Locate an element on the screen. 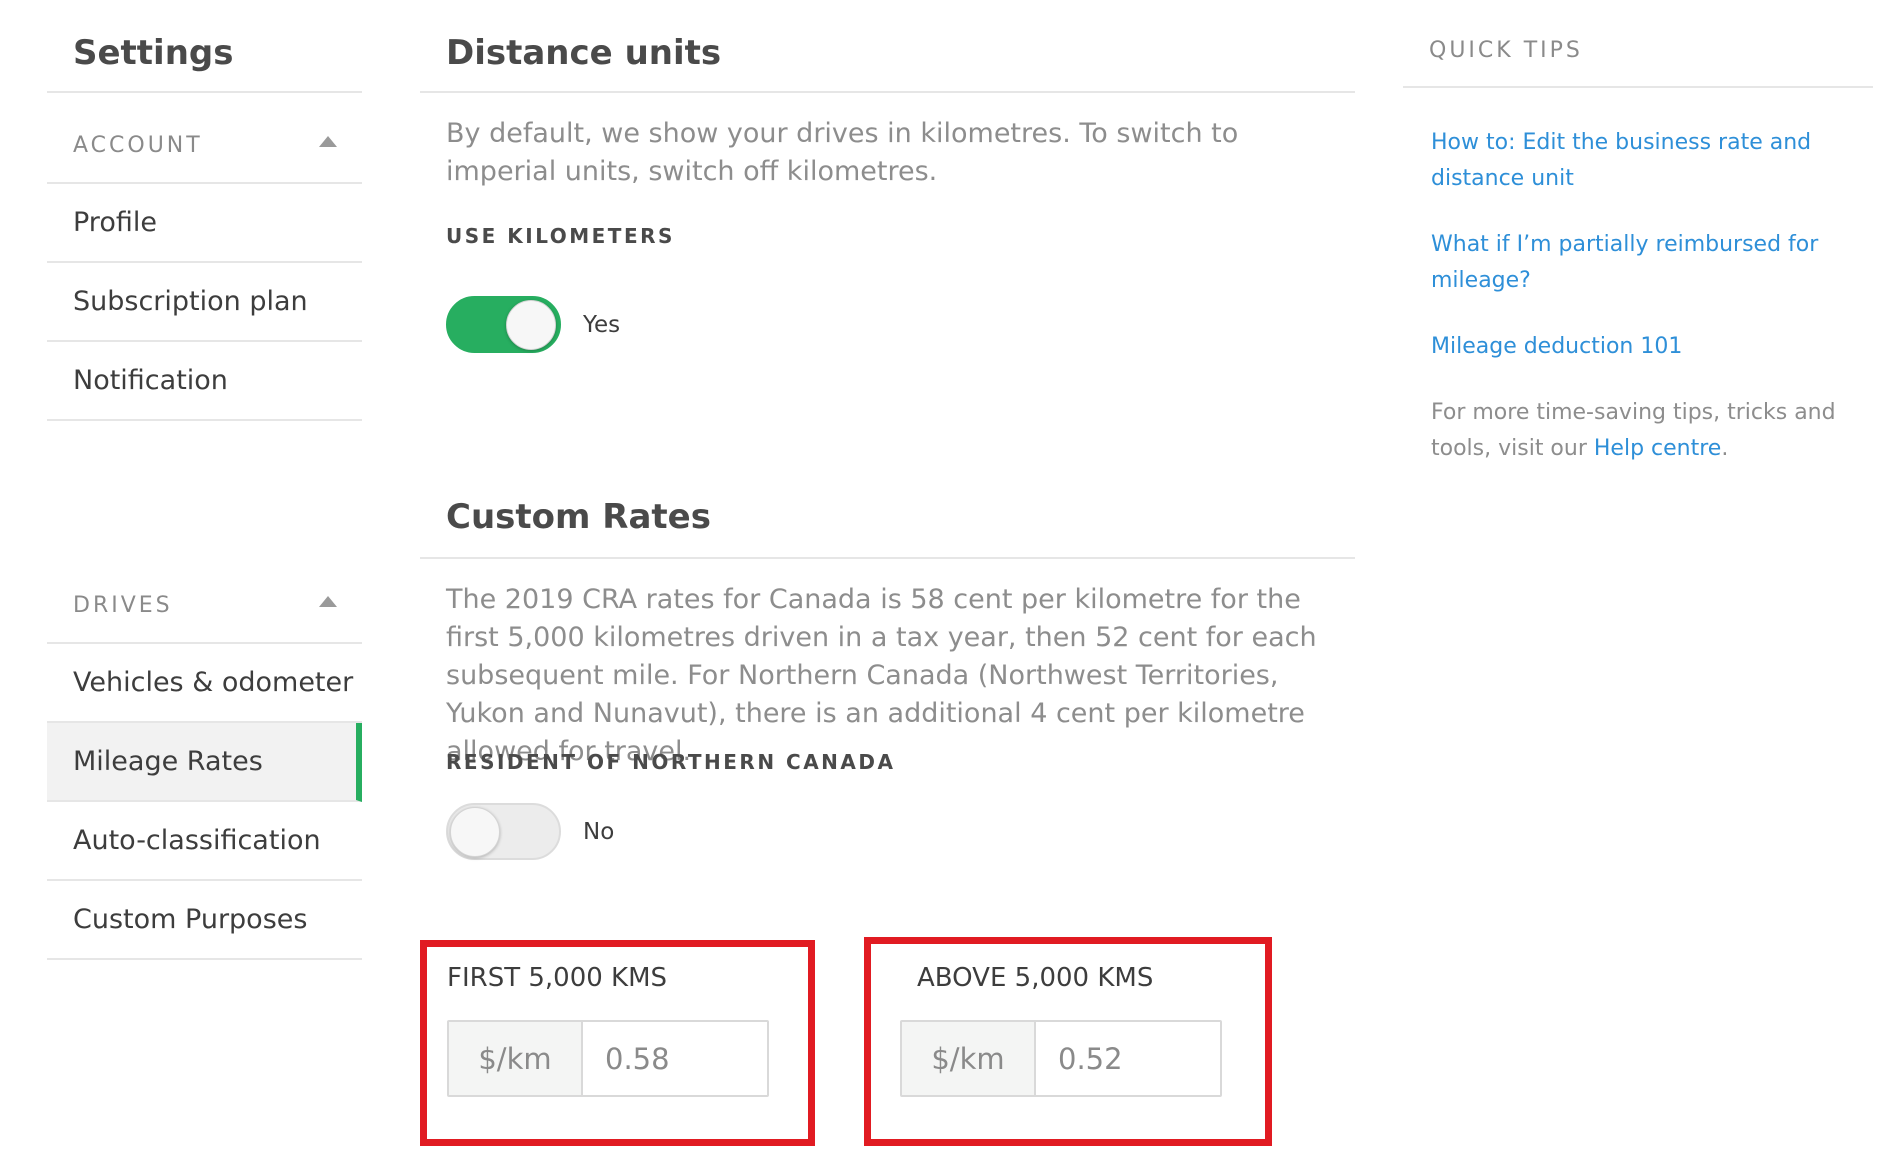 This screenshot has width=1892, height=1160. above-rate-label: ABOVE 5,000 KMS is located at coordinates (1035, 978).